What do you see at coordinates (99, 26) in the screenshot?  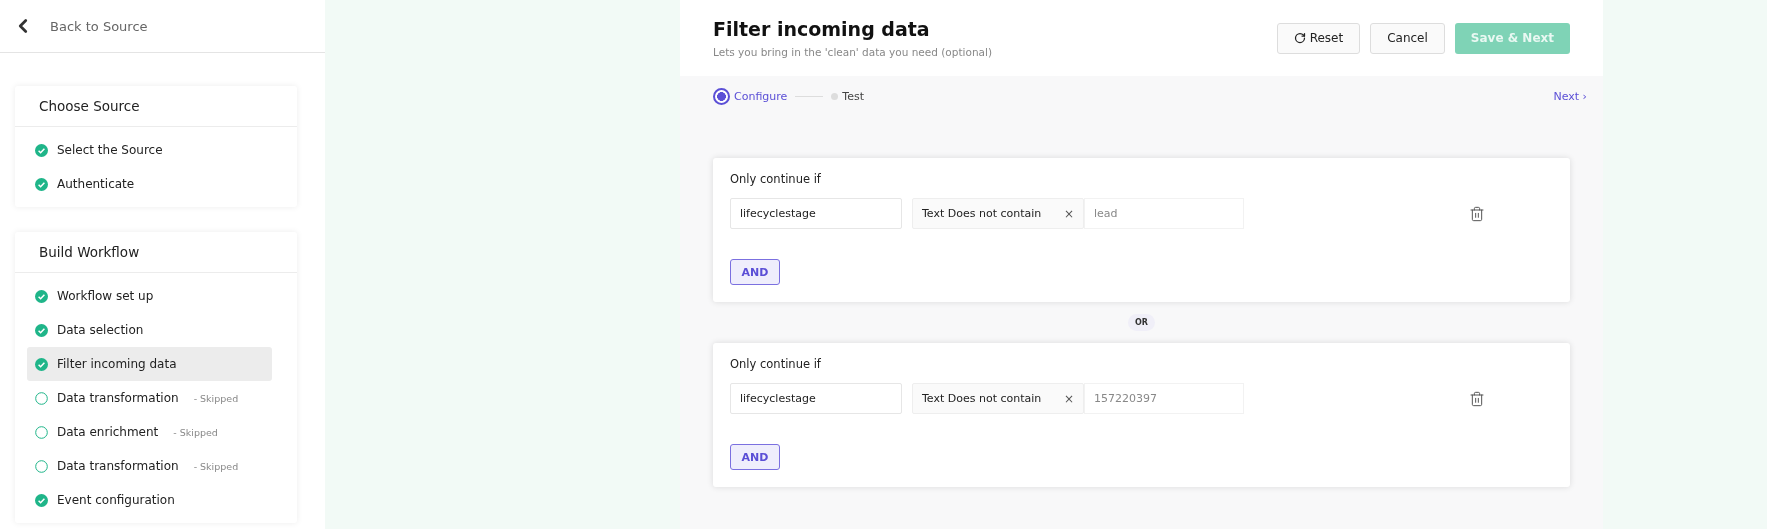 I see `back-link-label: Back to Source` at bounding box center [99, 26].